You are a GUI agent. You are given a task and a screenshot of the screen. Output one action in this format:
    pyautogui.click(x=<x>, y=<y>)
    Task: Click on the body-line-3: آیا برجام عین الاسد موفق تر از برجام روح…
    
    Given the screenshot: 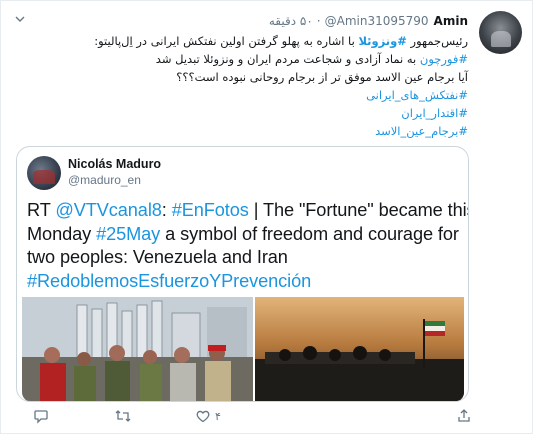 What is the action you would take?
    pyautogui.click(x=322, y=77)
    